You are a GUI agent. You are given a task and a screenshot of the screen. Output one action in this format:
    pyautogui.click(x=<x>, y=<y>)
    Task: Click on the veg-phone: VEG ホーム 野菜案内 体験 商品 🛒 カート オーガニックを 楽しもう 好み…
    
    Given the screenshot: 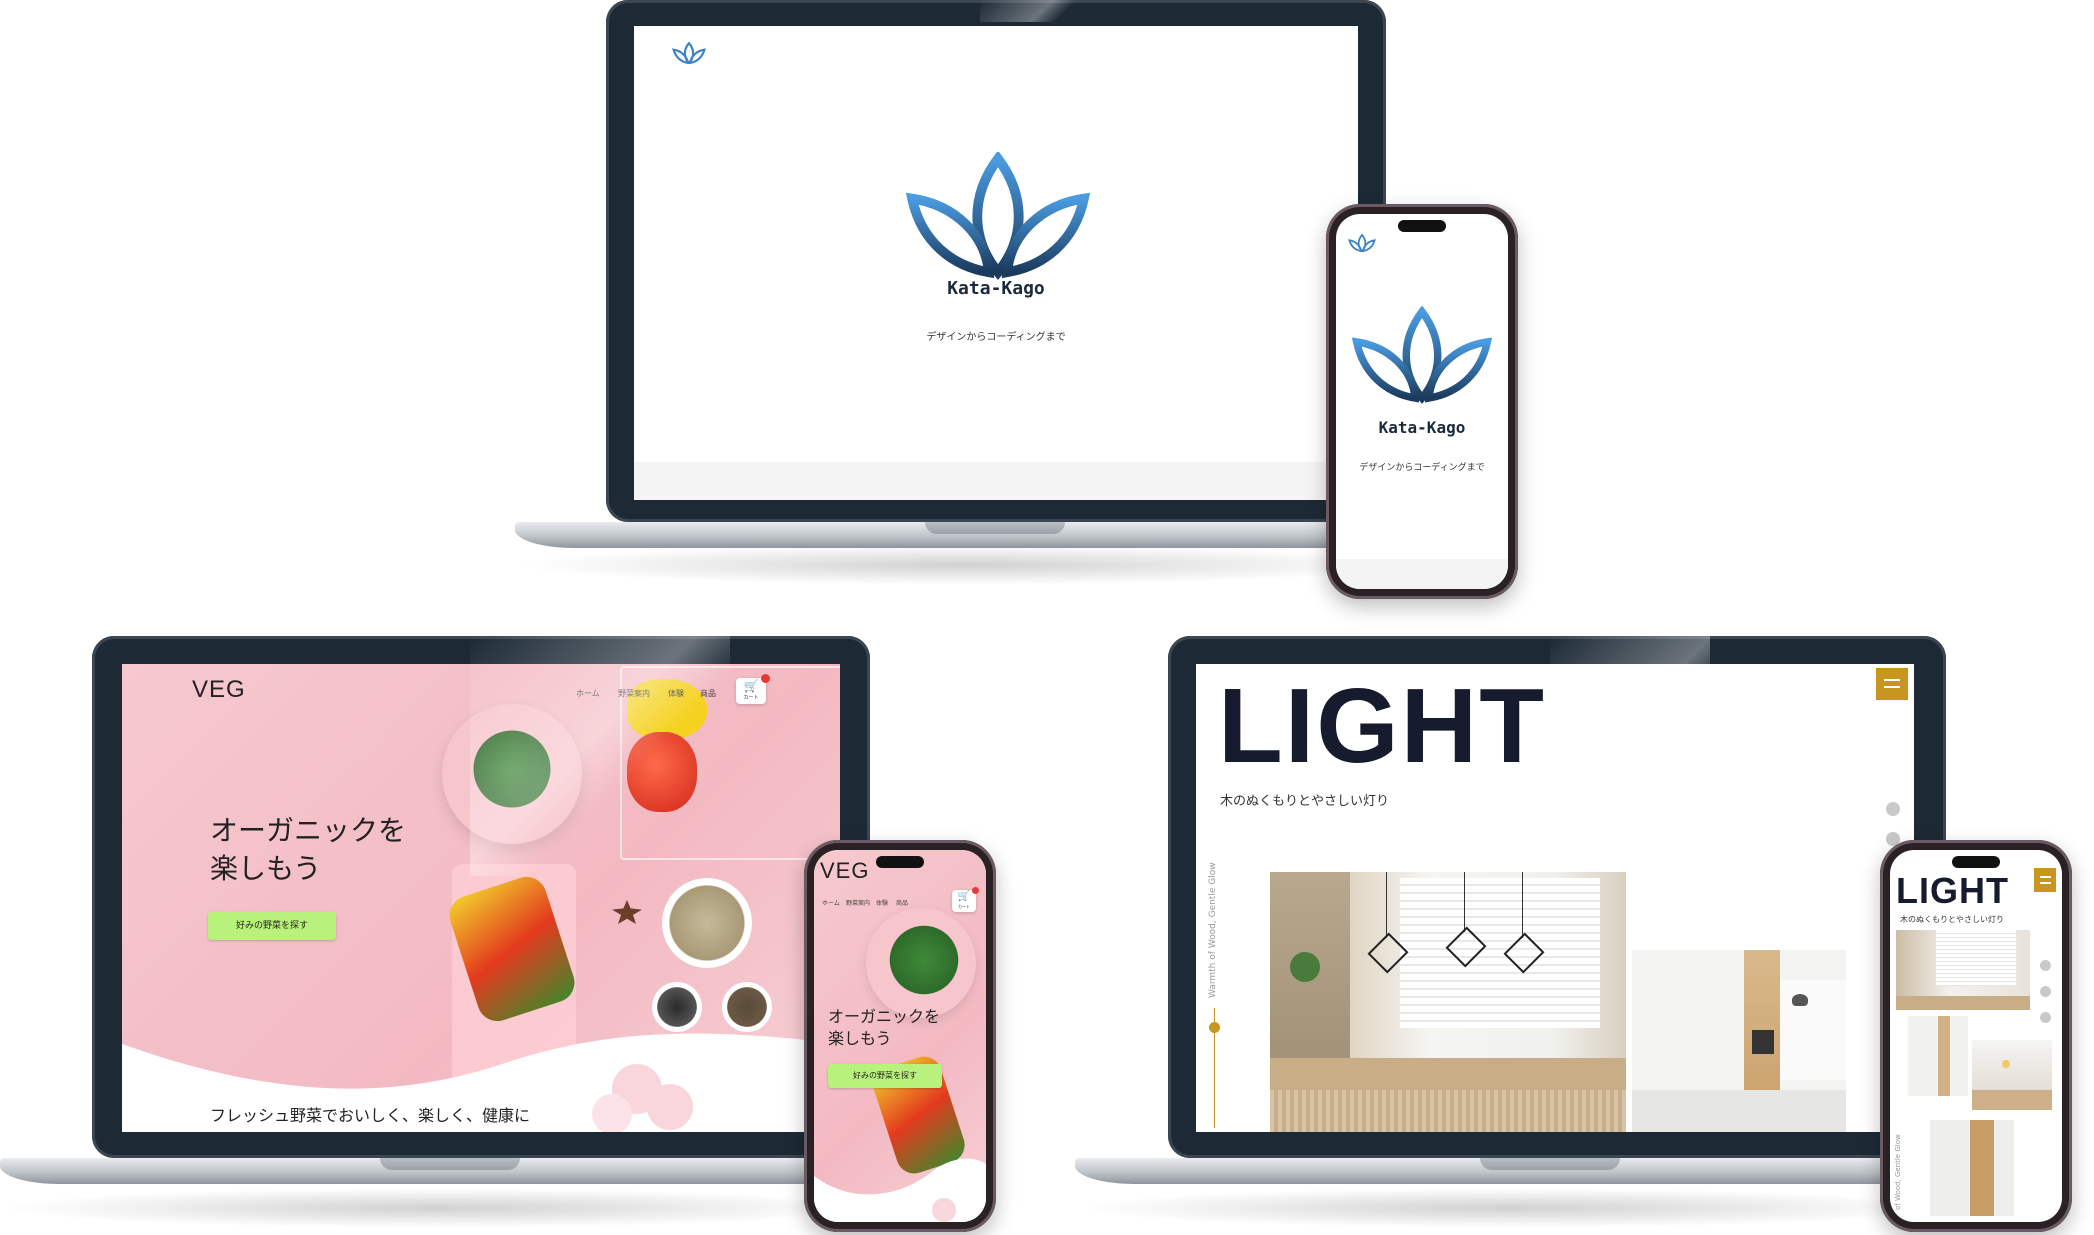 What is the action you would take?
    pyautogui.click(x=900, y=1036)
    